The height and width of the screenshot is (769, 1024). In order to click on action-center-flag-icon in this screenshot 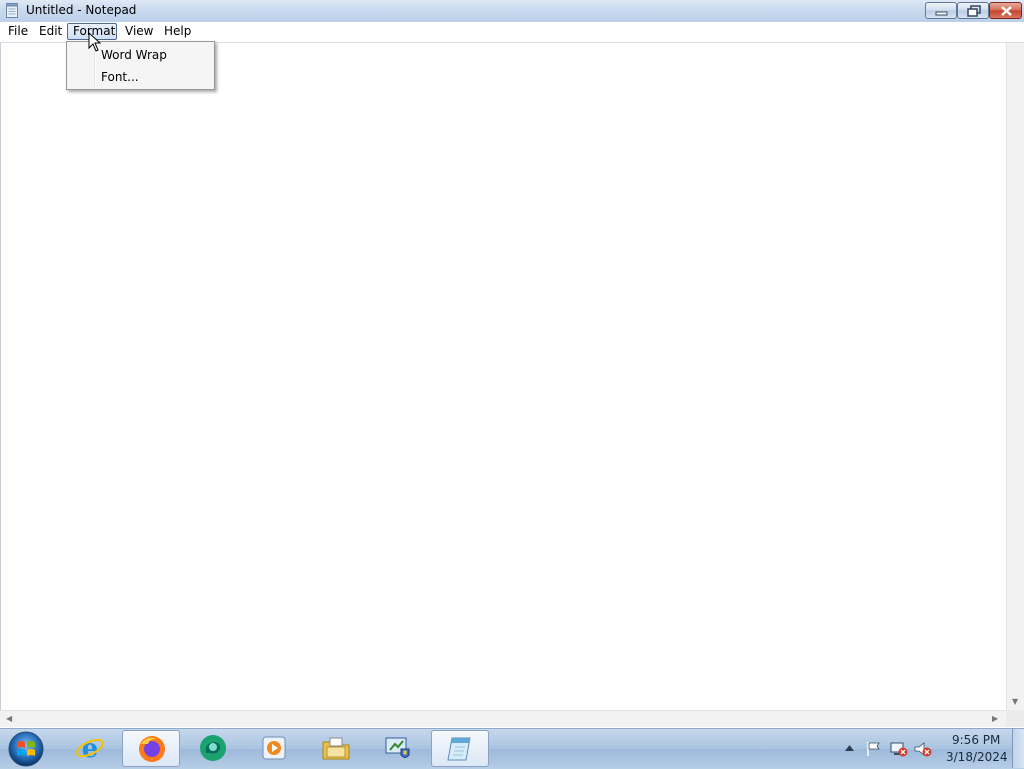, I will do `click(874, 749)`.